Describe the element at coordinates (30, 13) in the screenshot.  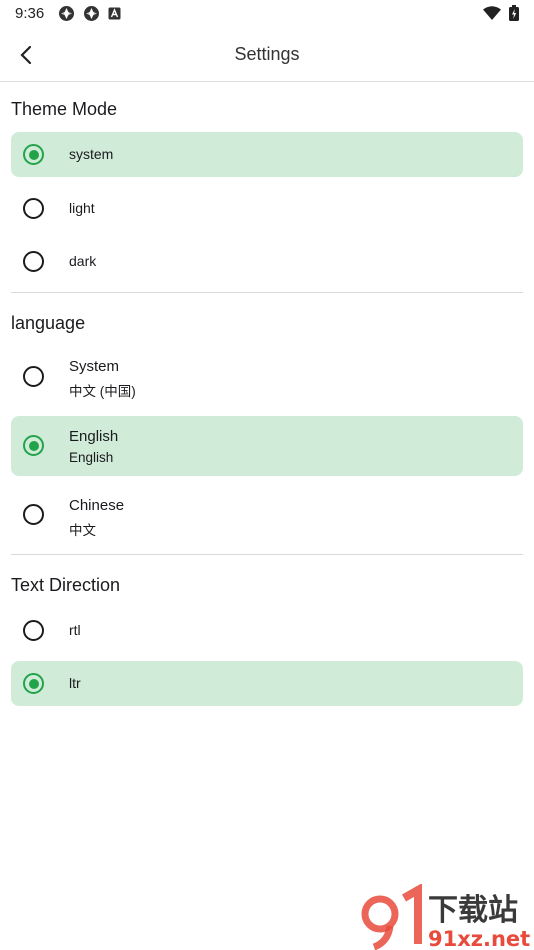
I see `status-time: 9:36` at that location.